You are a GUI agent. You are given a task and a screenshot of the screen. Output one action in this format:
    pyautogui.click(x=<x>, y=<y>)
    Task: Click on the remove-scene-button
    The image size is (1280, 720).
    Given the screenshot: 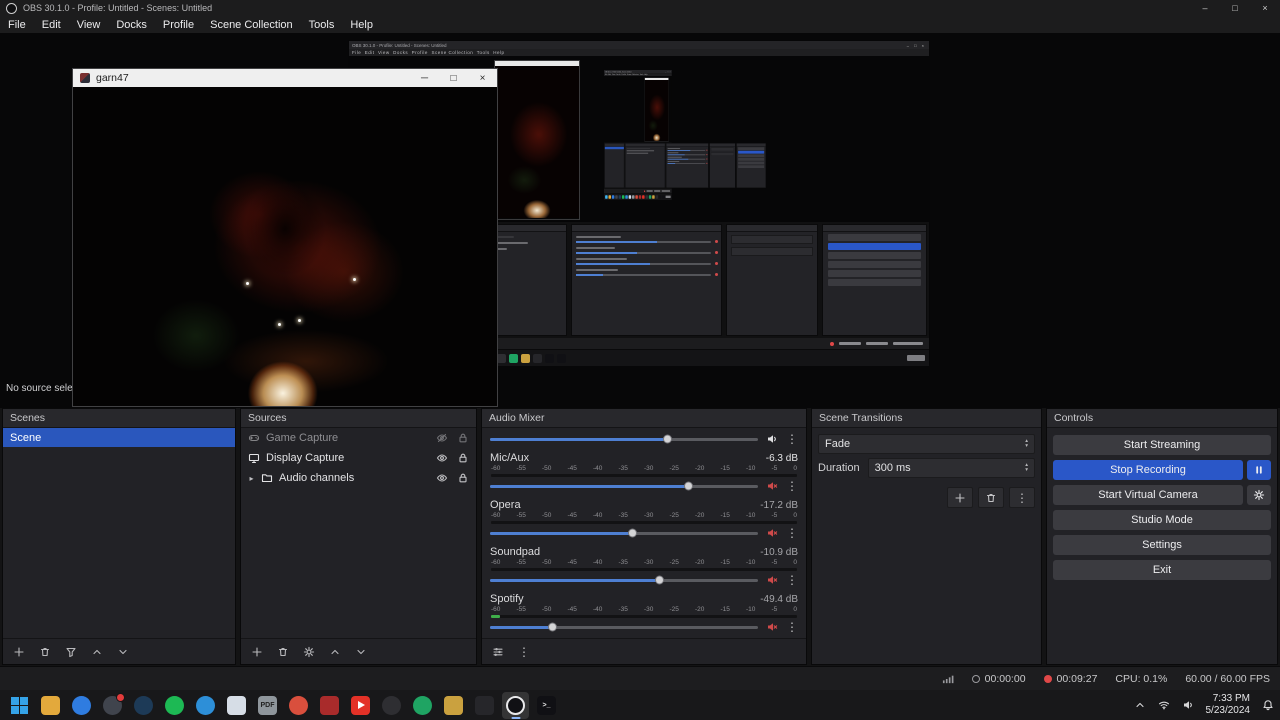 What is the action you would take?
    pyautogui.click(x=45, y=652)
    